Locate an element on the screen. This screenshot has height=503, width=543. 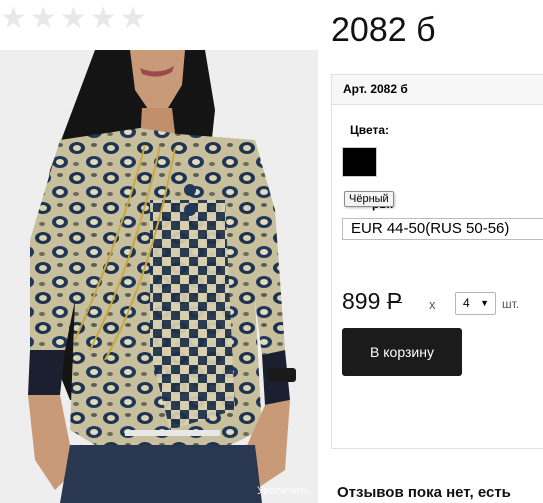
quantity-select: 4 ▼ is located at coordinates (475, 303).